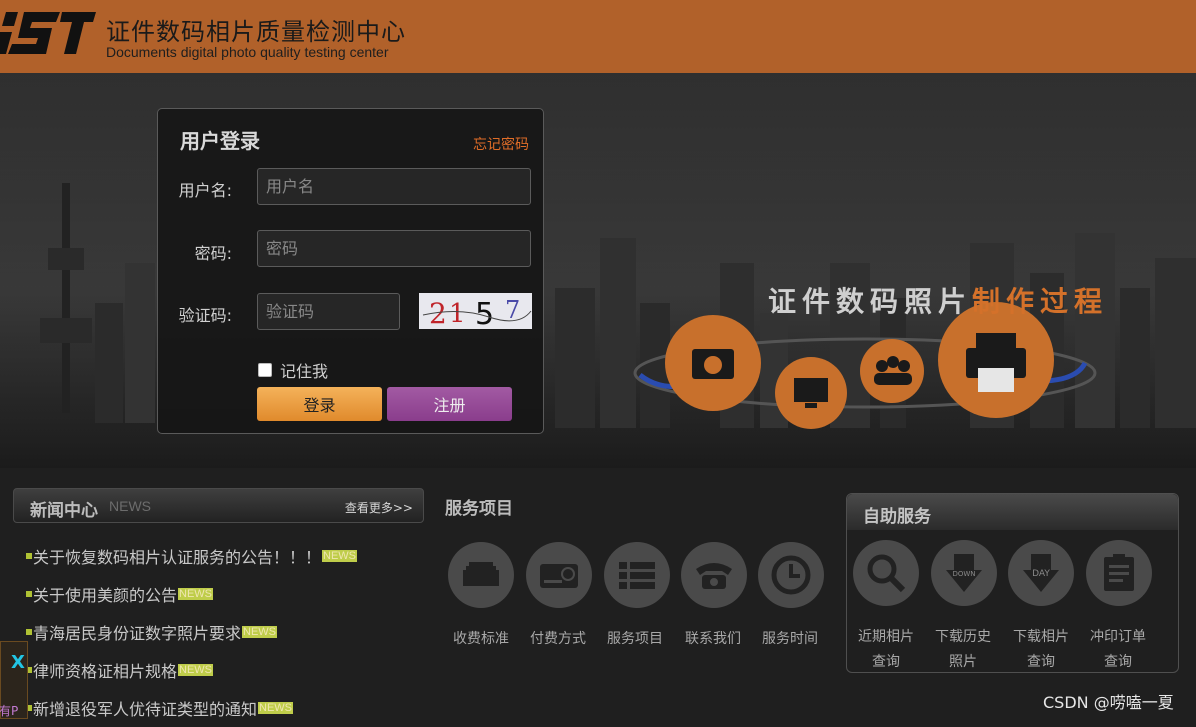 This screenshot has width=1196, height=727. What do you see at coordinates (205, 315) in the screenshot?
I see `captcha-label: 验证码:` at bounding box center [205, 315].